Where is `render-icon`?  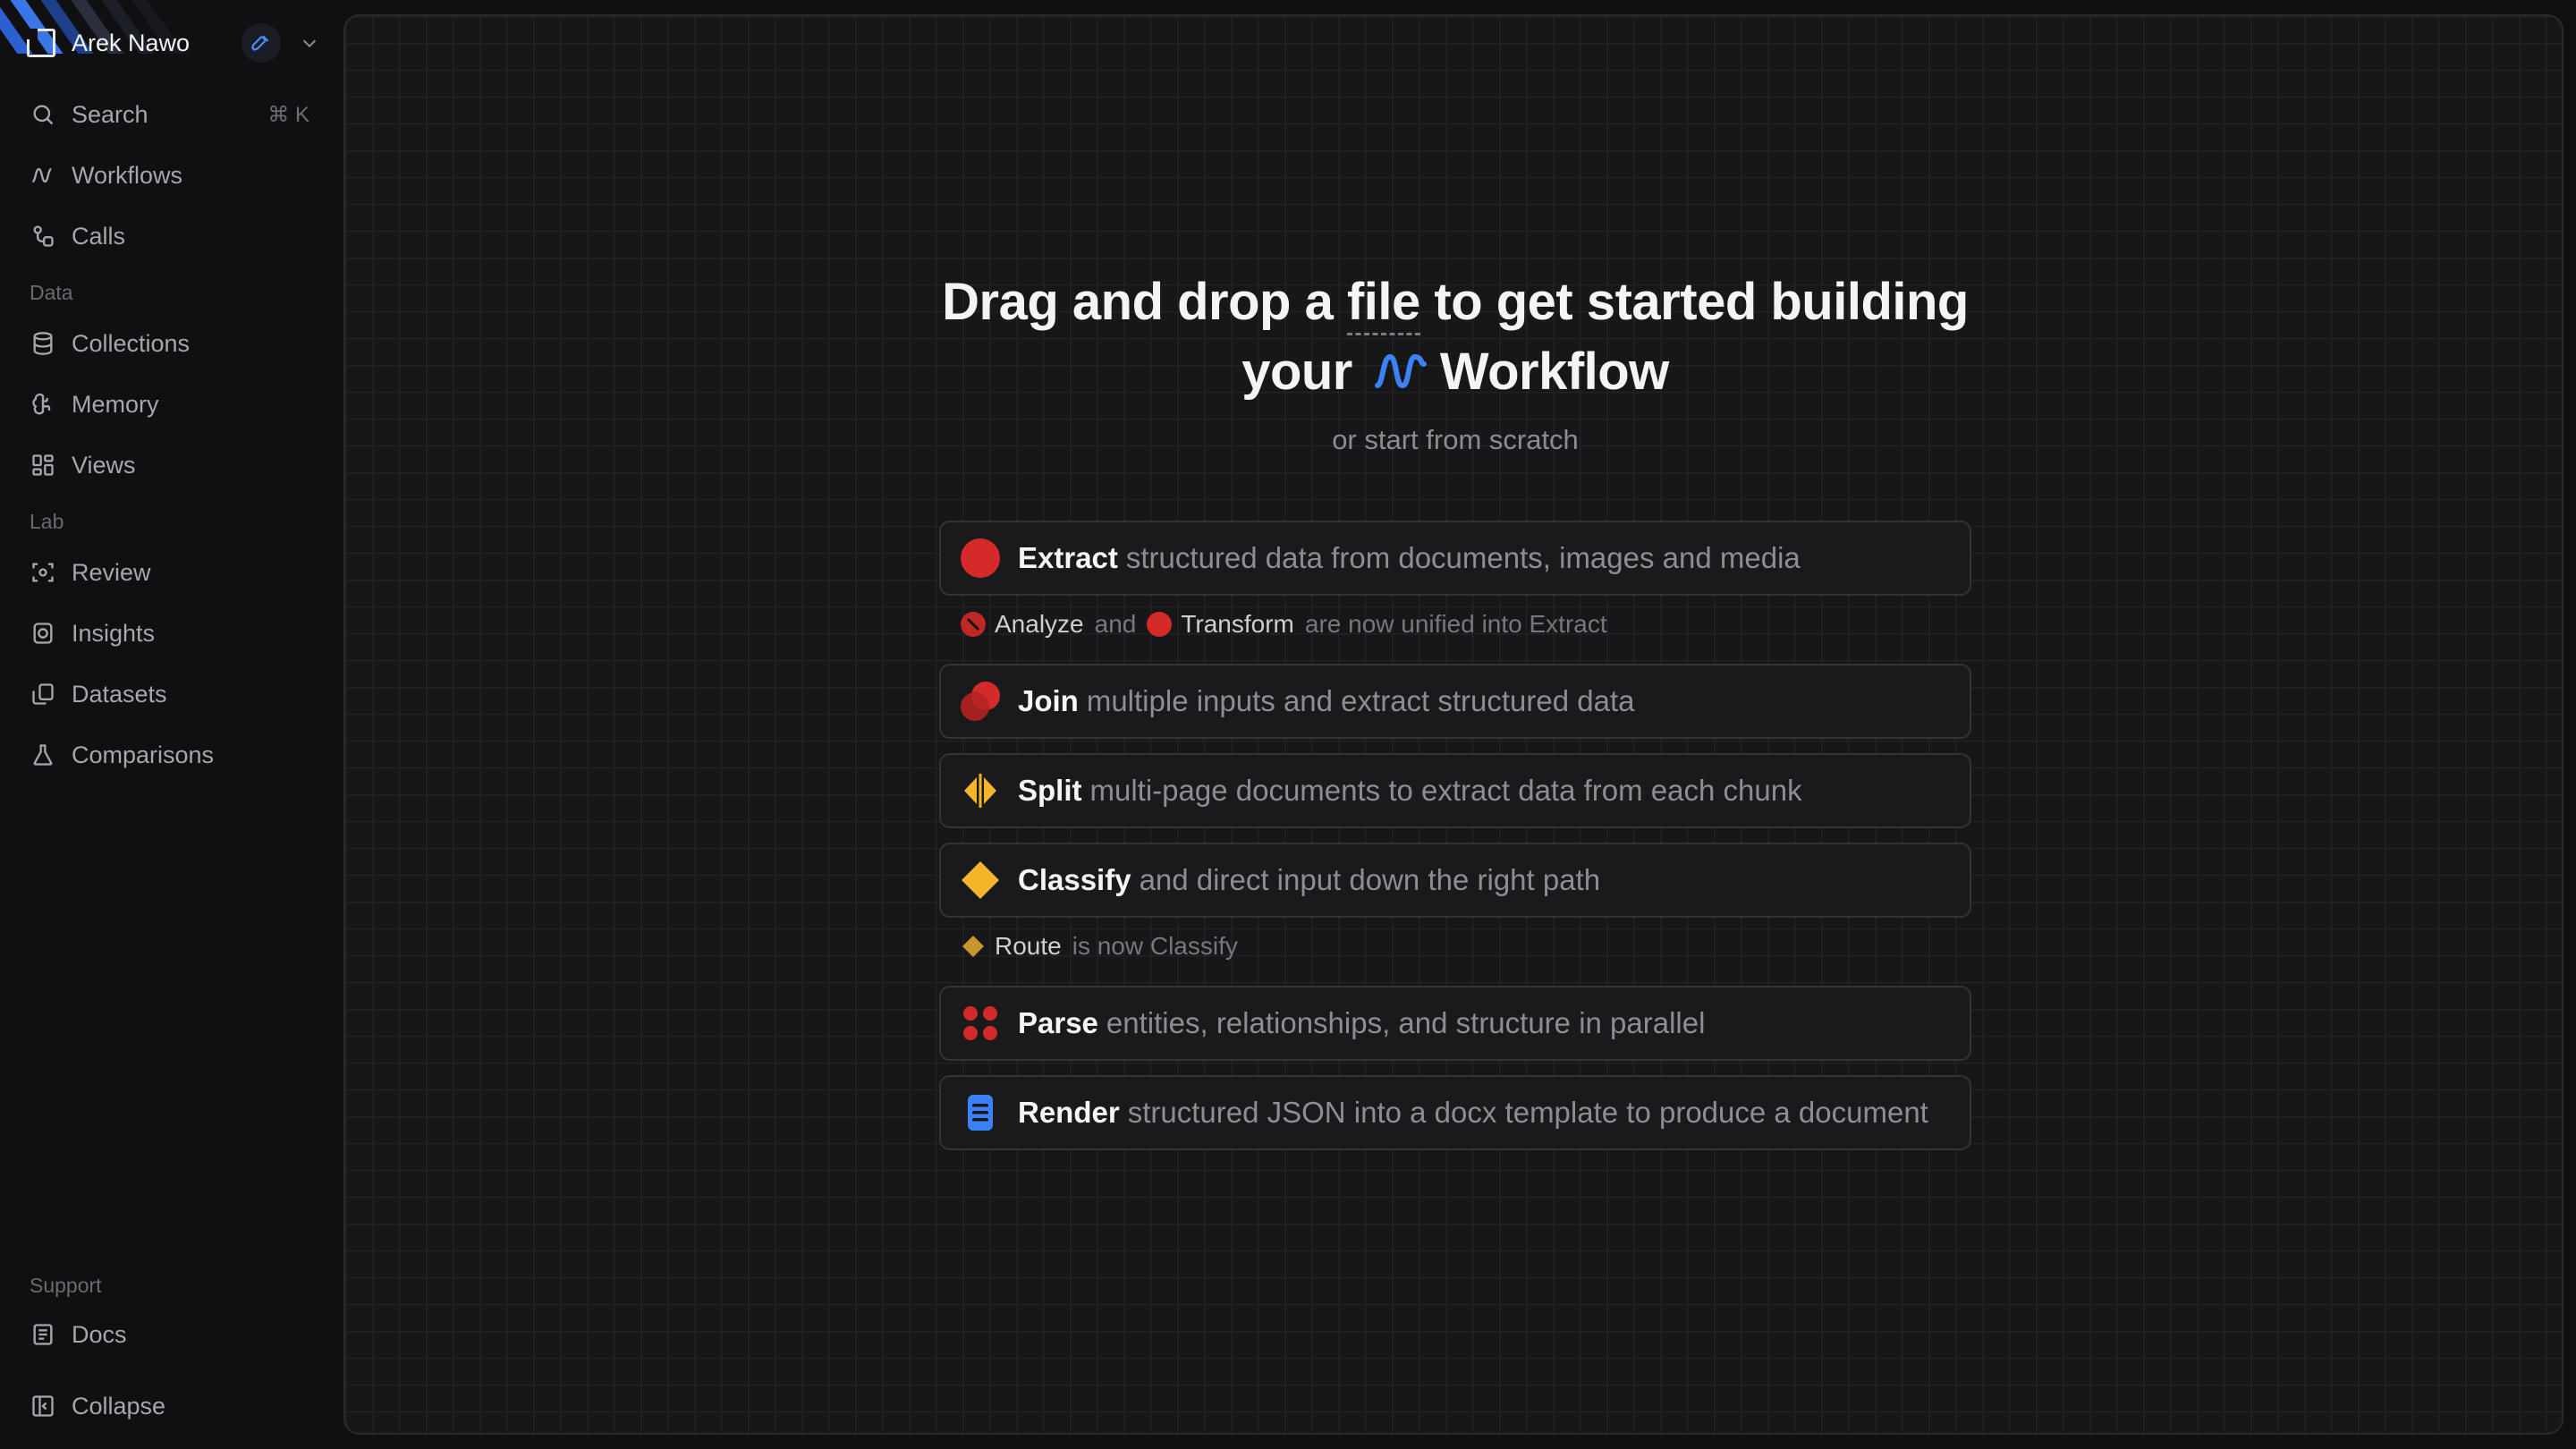
render-icon is located at coordinates (980, 1112).